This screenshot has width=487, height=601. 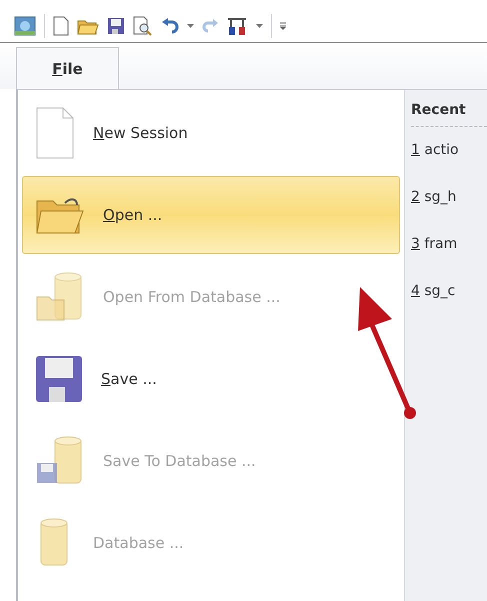 I want to click on new-document-icon, so click(x=61, y=26).